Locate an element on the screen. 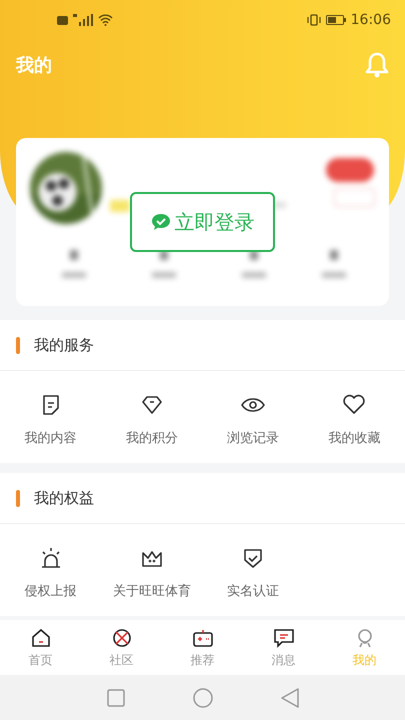  home-circle-icon is located at coordinates (202, 698).